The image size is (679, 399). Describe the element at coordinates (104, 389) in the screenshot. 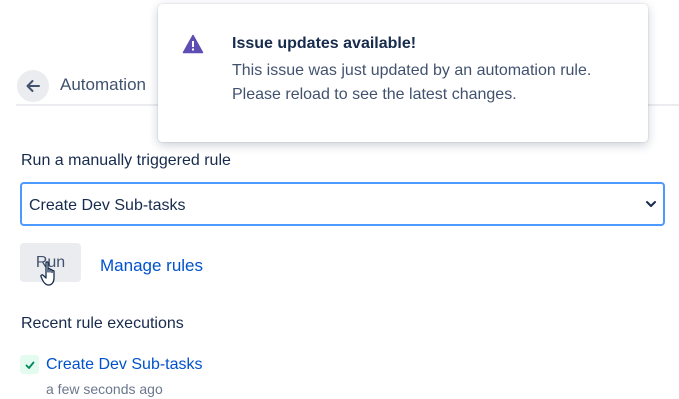

I see `execution-timestamp: a few seconds ago` at that location.